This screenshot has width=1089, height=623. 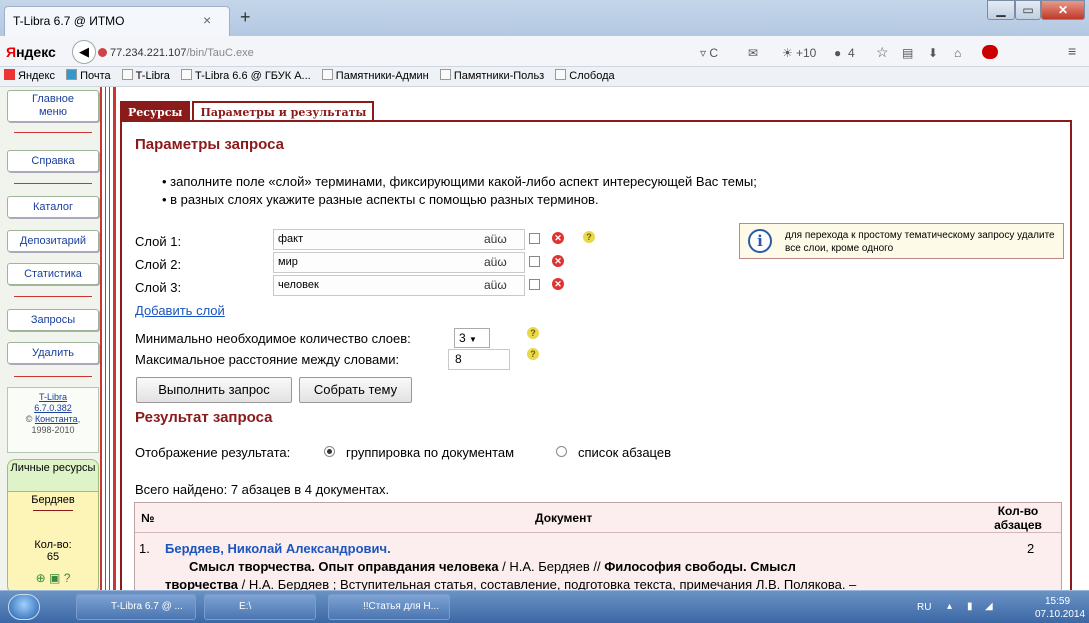 What do you see at coordinates (145, 76) in the screenshot?
I see `bookmark-tlibra: T-Libra` at bounding box center [145, 76].